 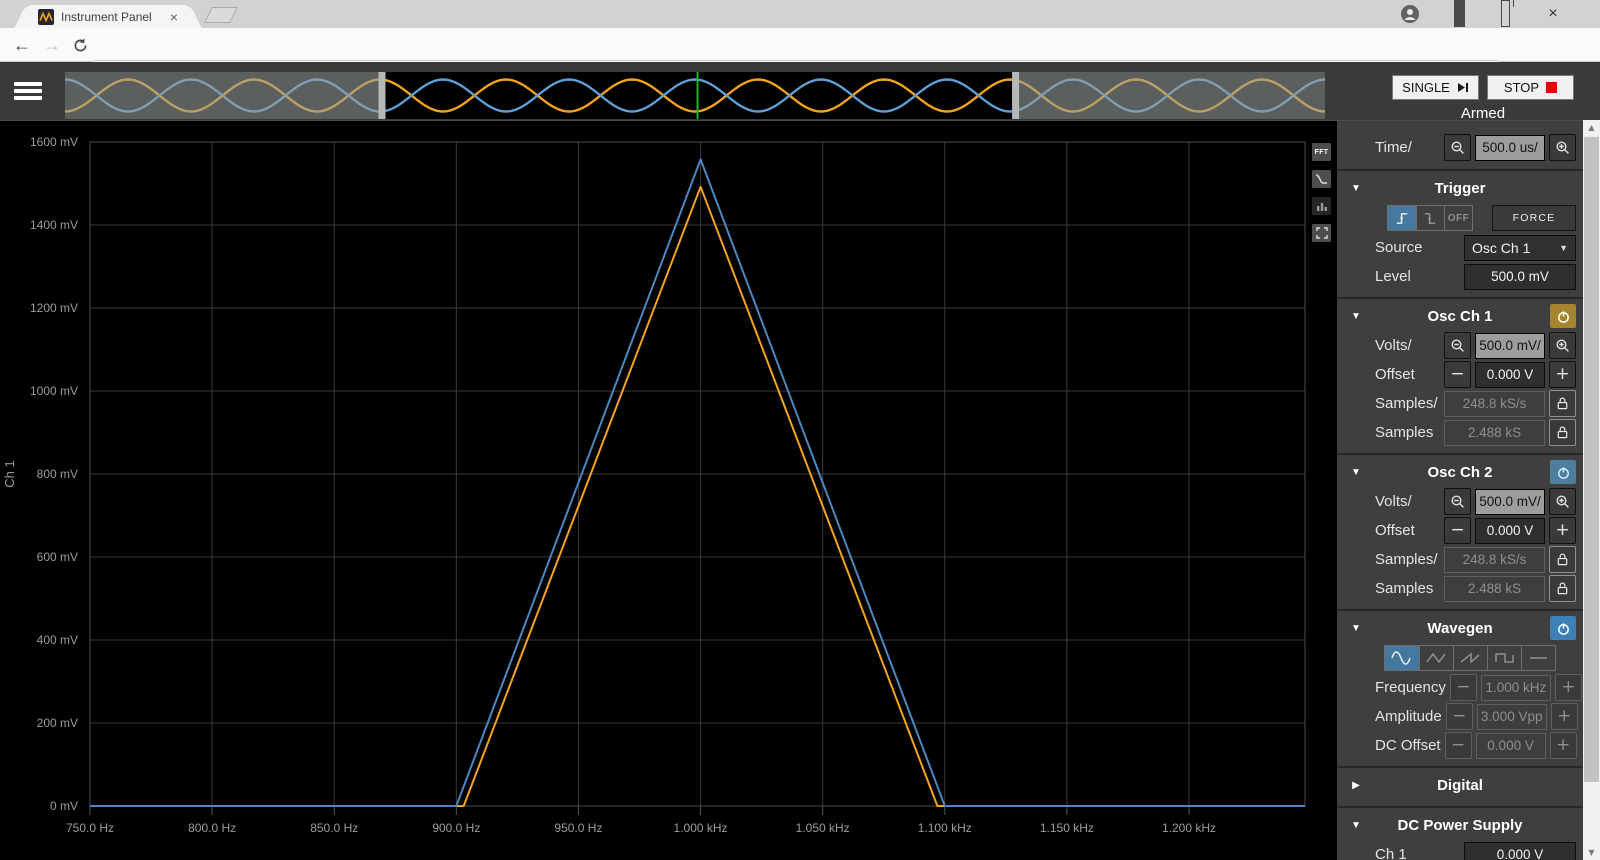 I want to click on dc-offset-value: 0.000 V, so click(x=1510, y=745).